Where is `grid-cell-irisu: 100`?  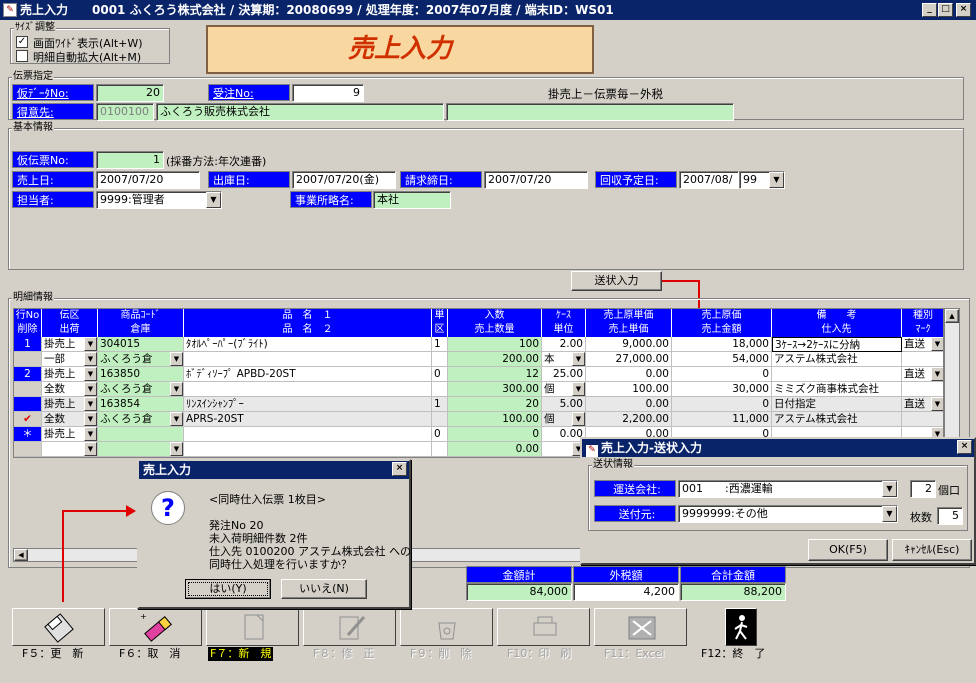 grid-cell-irisu: 100 is located at coordinates (495, 344).